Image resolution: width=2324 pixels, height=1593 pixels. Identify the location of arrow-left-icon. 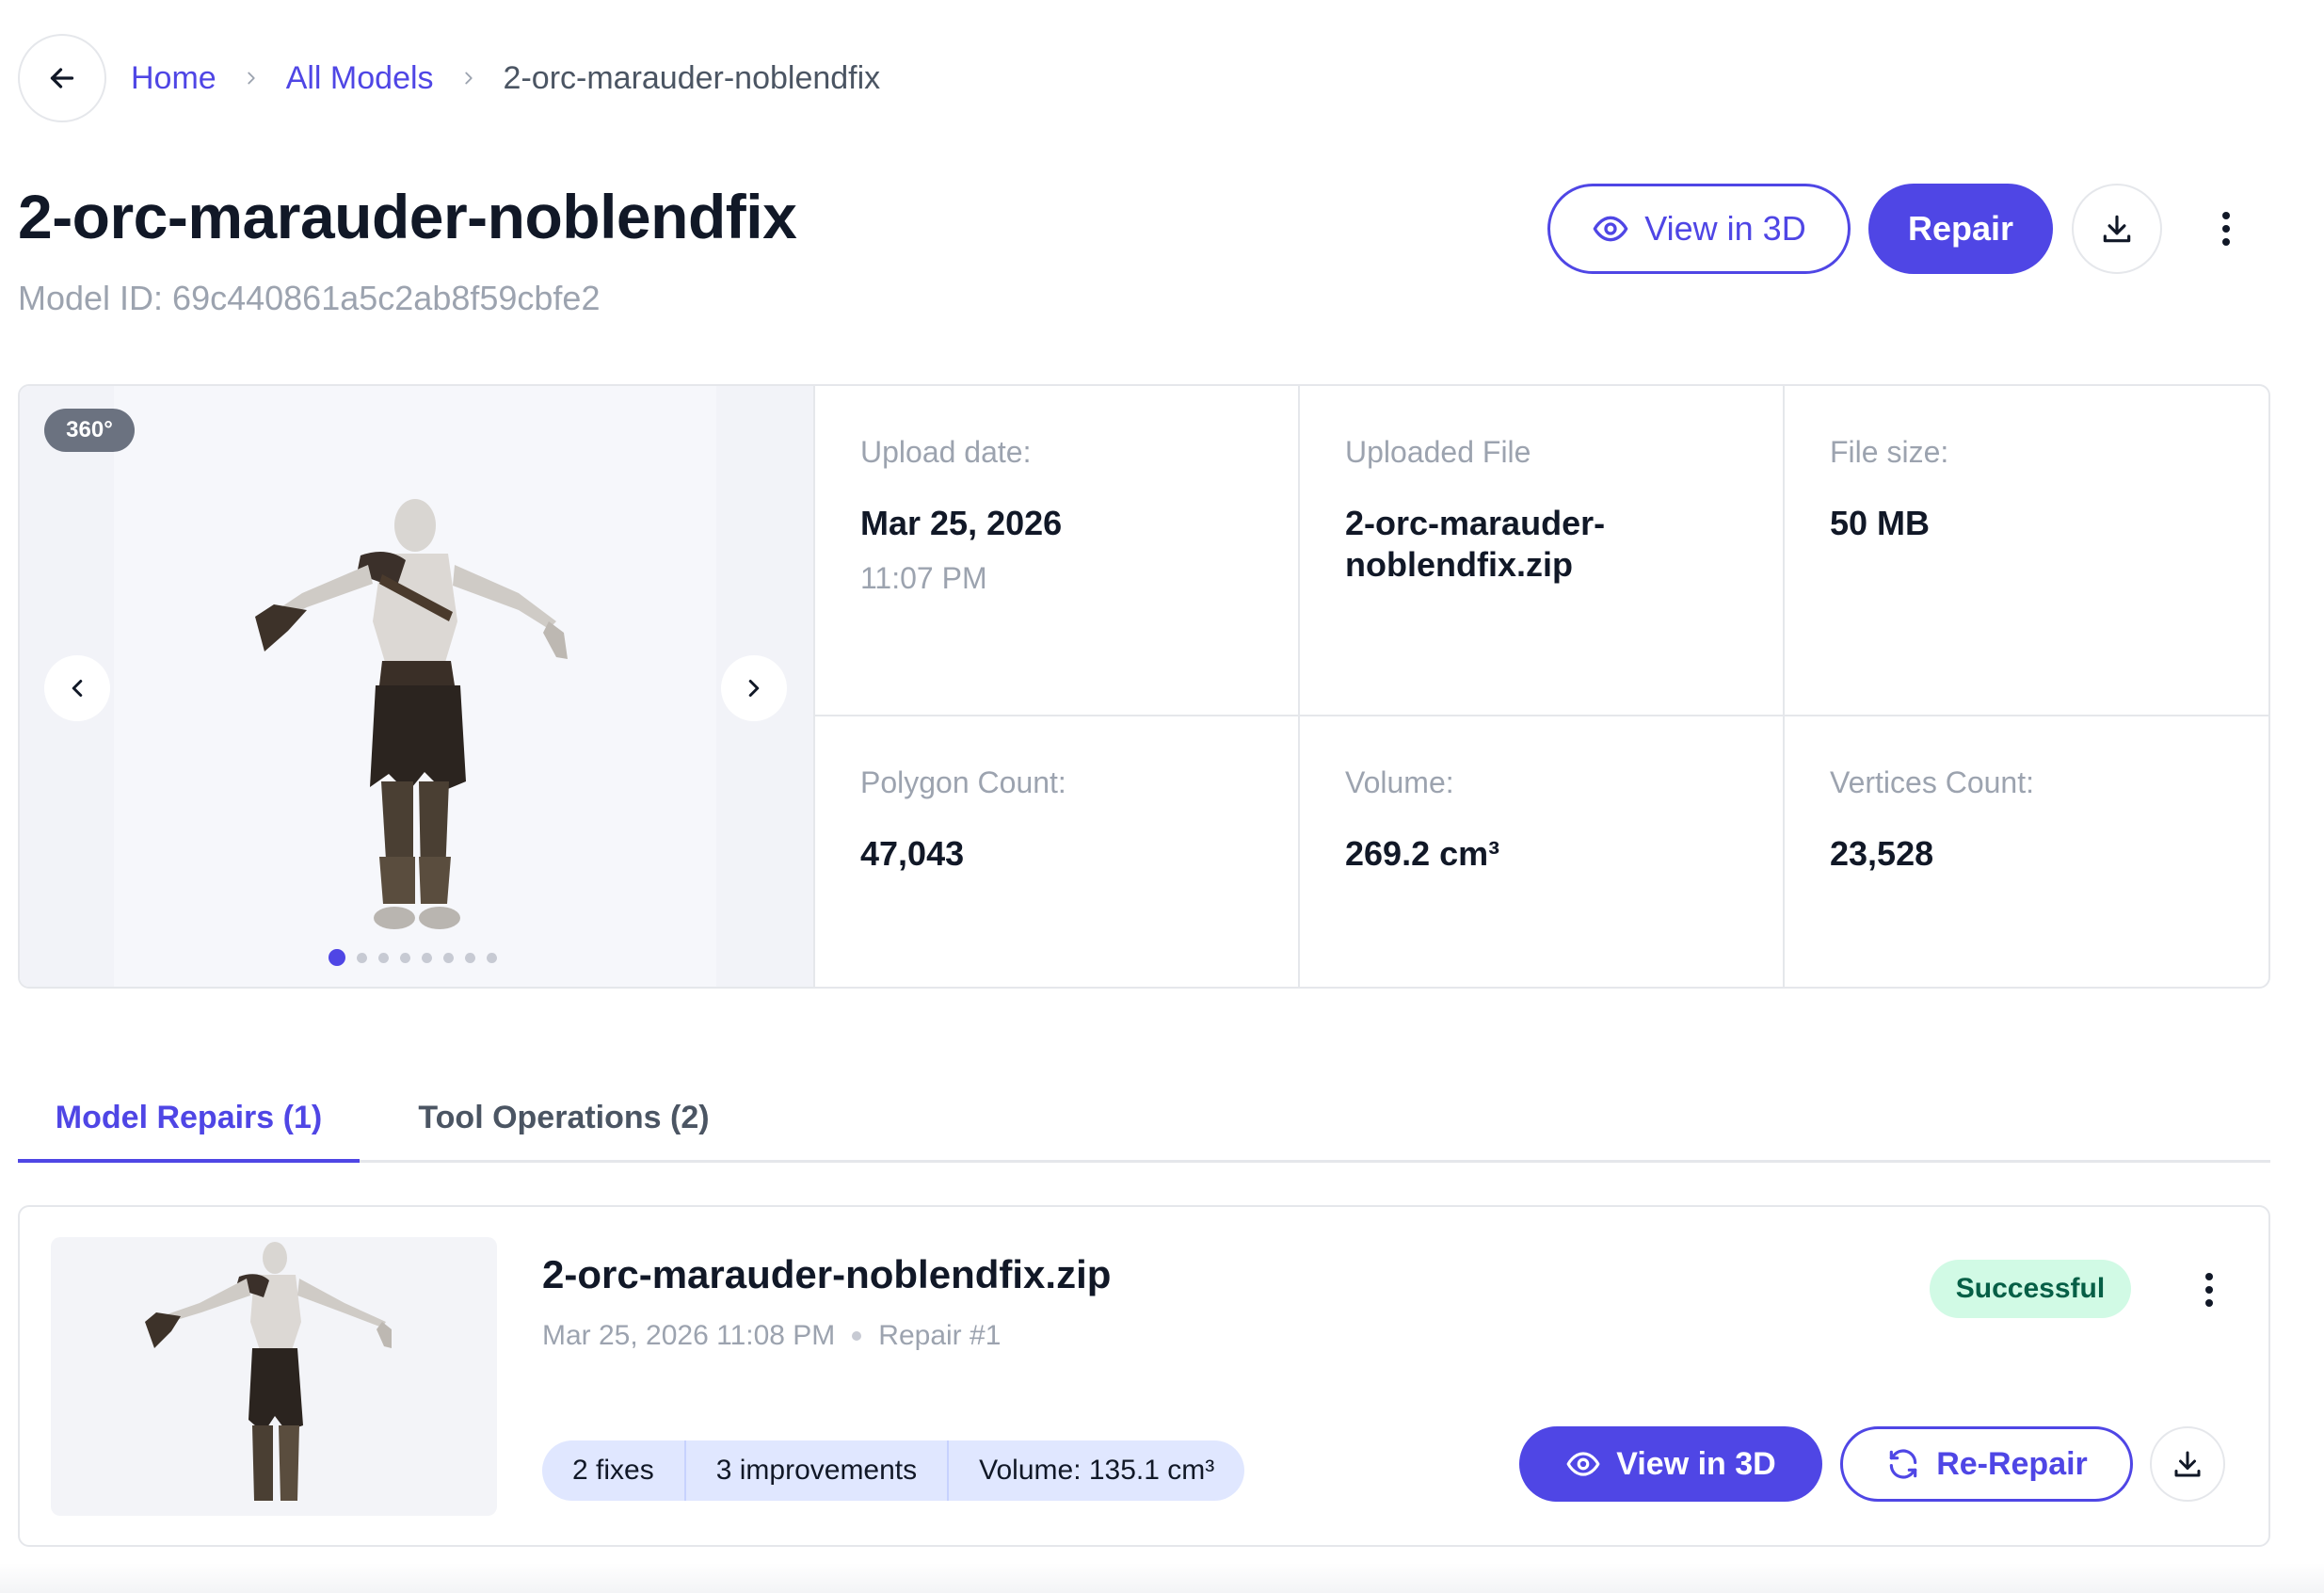
(62, 78).